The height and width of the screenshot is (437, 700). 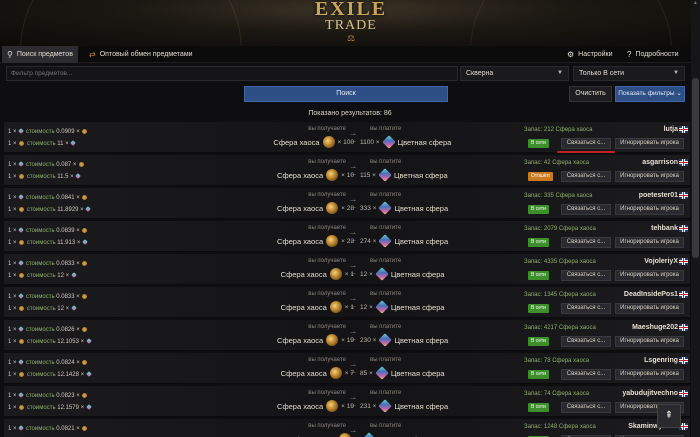 What do you see at coordinates (669, 416) in the screenshot?
I see `scroll-to-top-button: ⇞` at bounding box center [669, 416].